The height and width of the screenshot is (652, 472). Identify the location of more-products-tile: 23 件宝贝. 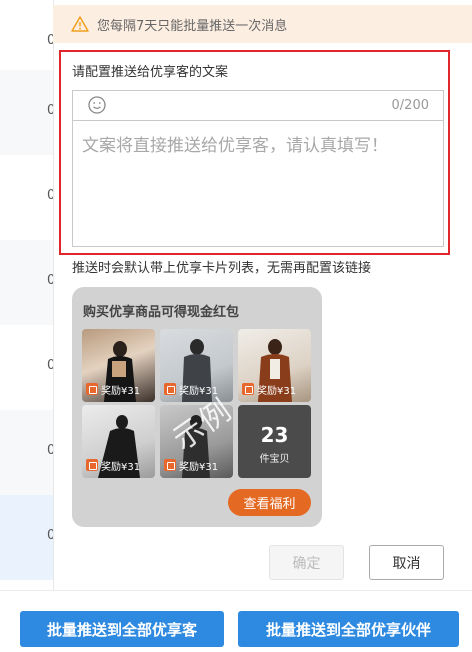
(274, 441).